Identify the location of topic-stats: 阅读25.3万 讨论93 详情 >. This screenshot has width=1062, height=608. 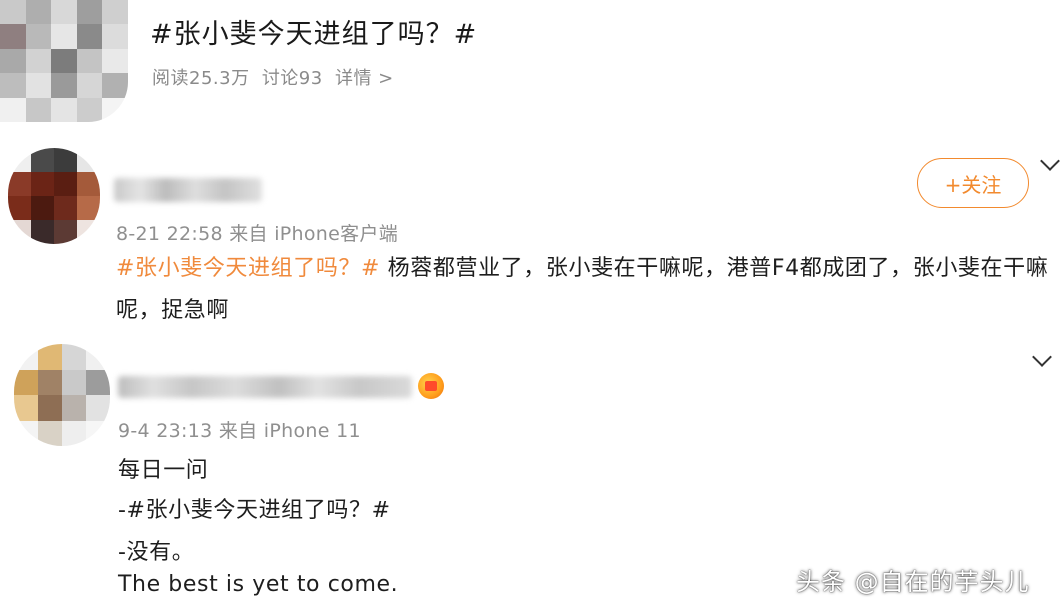
(276, 77).